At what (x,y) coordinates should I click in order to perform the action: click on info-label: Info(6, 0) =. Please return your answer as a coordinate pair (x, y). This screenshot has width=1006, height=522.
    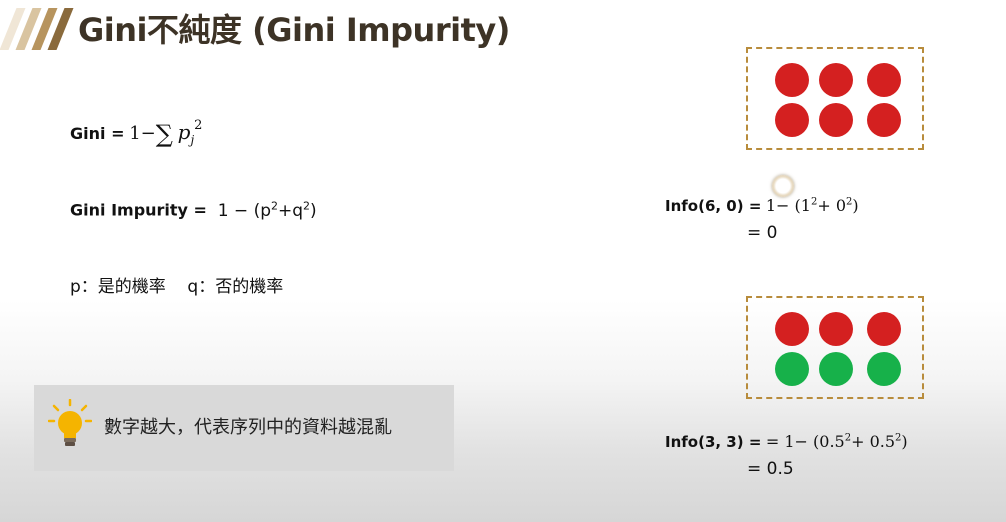
    Looking at the image, I should click on (713, 206).